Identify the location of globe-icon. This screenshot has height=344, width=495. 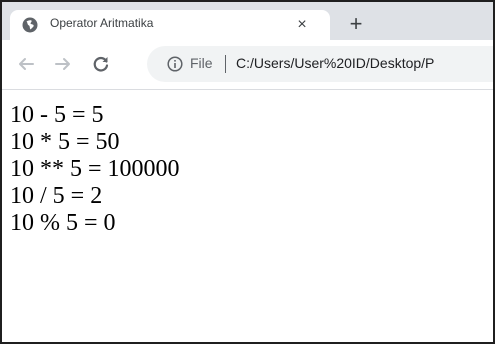
(30, 25).